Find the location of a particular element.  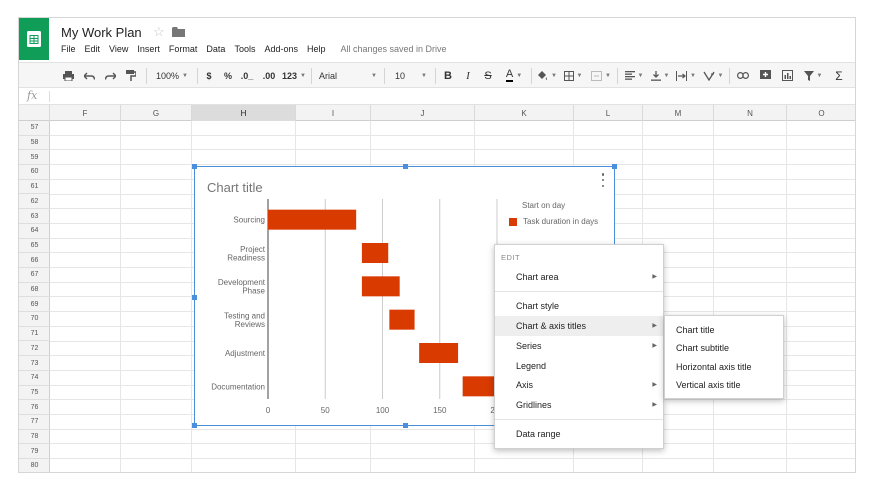

italic-button: I is located at coordinates (468, 75).